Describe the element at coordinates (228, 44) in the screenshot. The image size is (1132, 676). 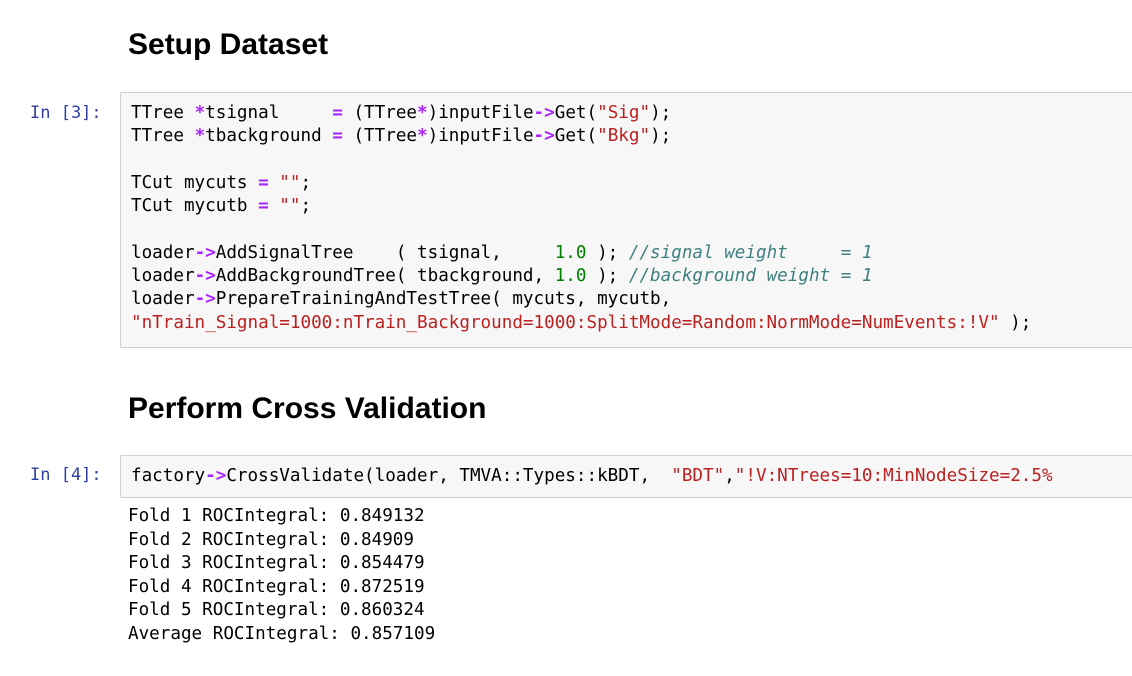
I see `section-heading-setup-dataset: Setup Dataset` at that location.